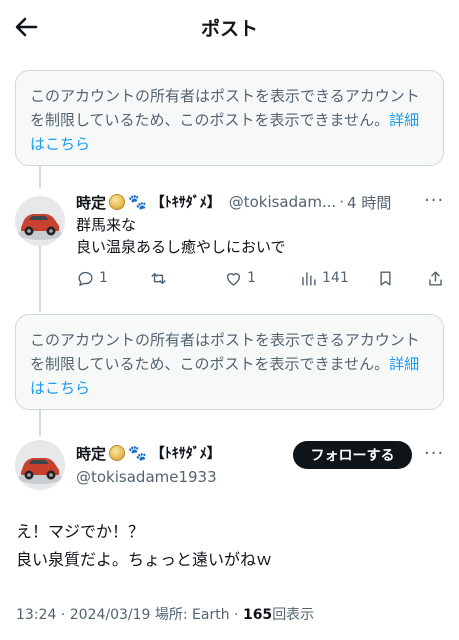  I want to click on main-handle-row: @tokisadame1933, so click(146, 477).